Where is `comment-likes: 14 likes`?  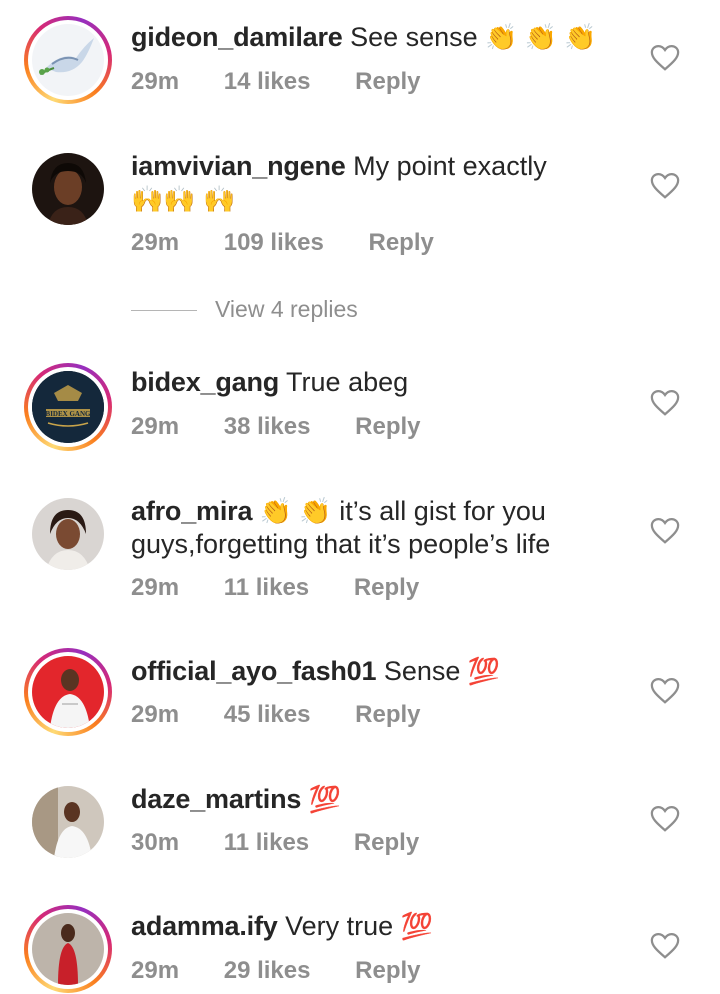
comment-likes: 14 likes is located at coordinates (267, 81).